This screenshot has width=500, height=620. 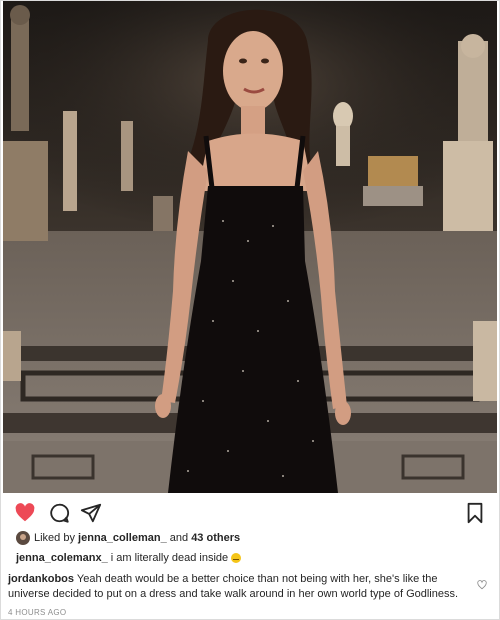 What do you see at coordinates (215, 538) in the screenshot?
I see `liked-by-others-link: 43 others` at bounding box center [215, 538].